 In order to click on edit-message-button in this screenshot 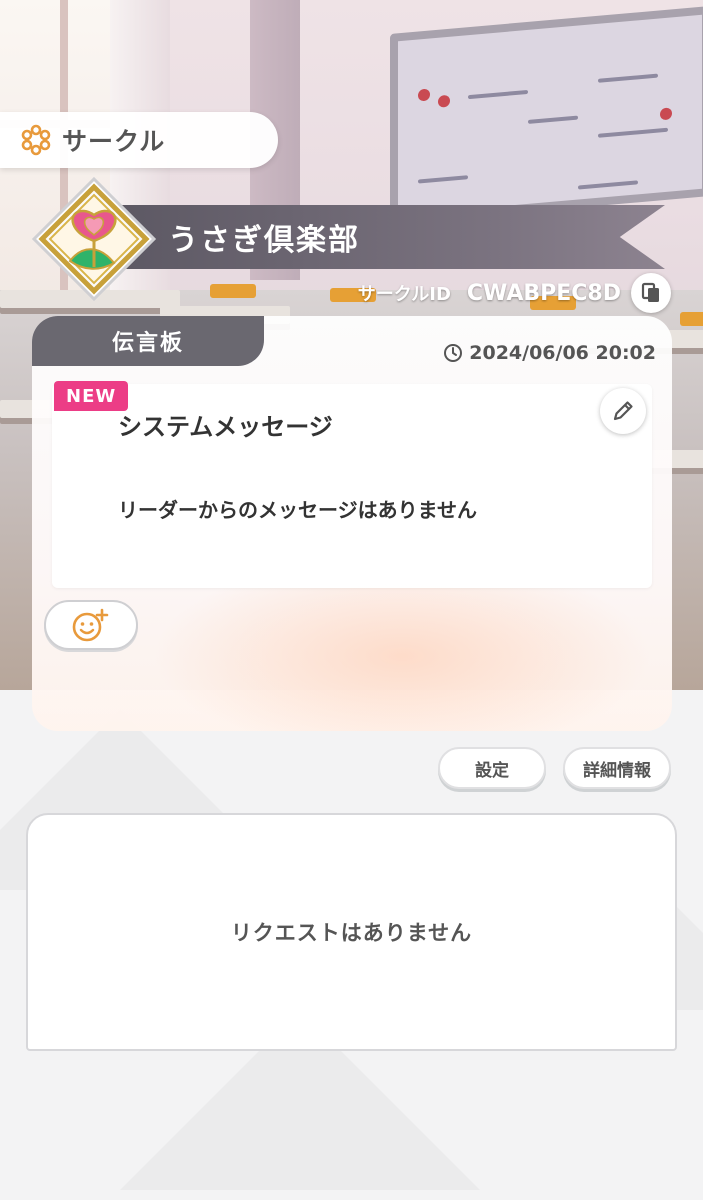, I will do `click(623, 411)`.